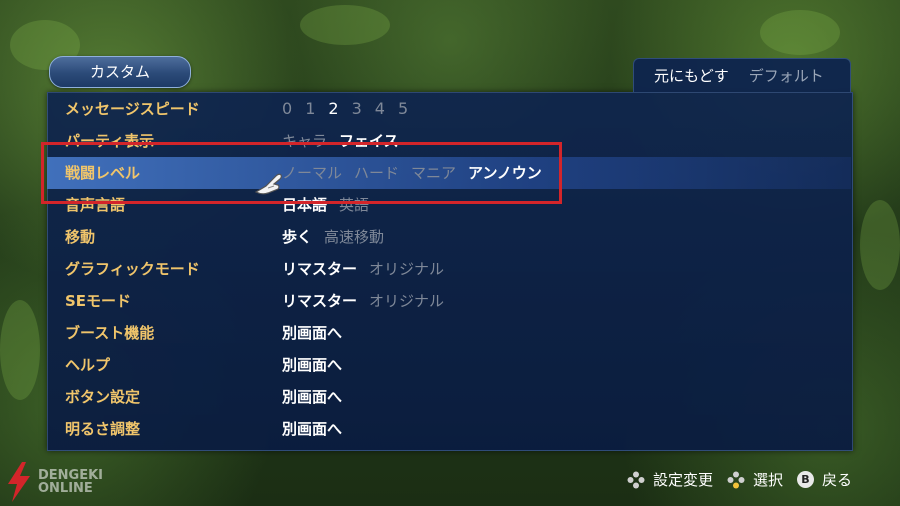 This screenshot has width=900, height=506. I want to click on speed-options: 0 1 2 3 4 5, so click(345, 109).